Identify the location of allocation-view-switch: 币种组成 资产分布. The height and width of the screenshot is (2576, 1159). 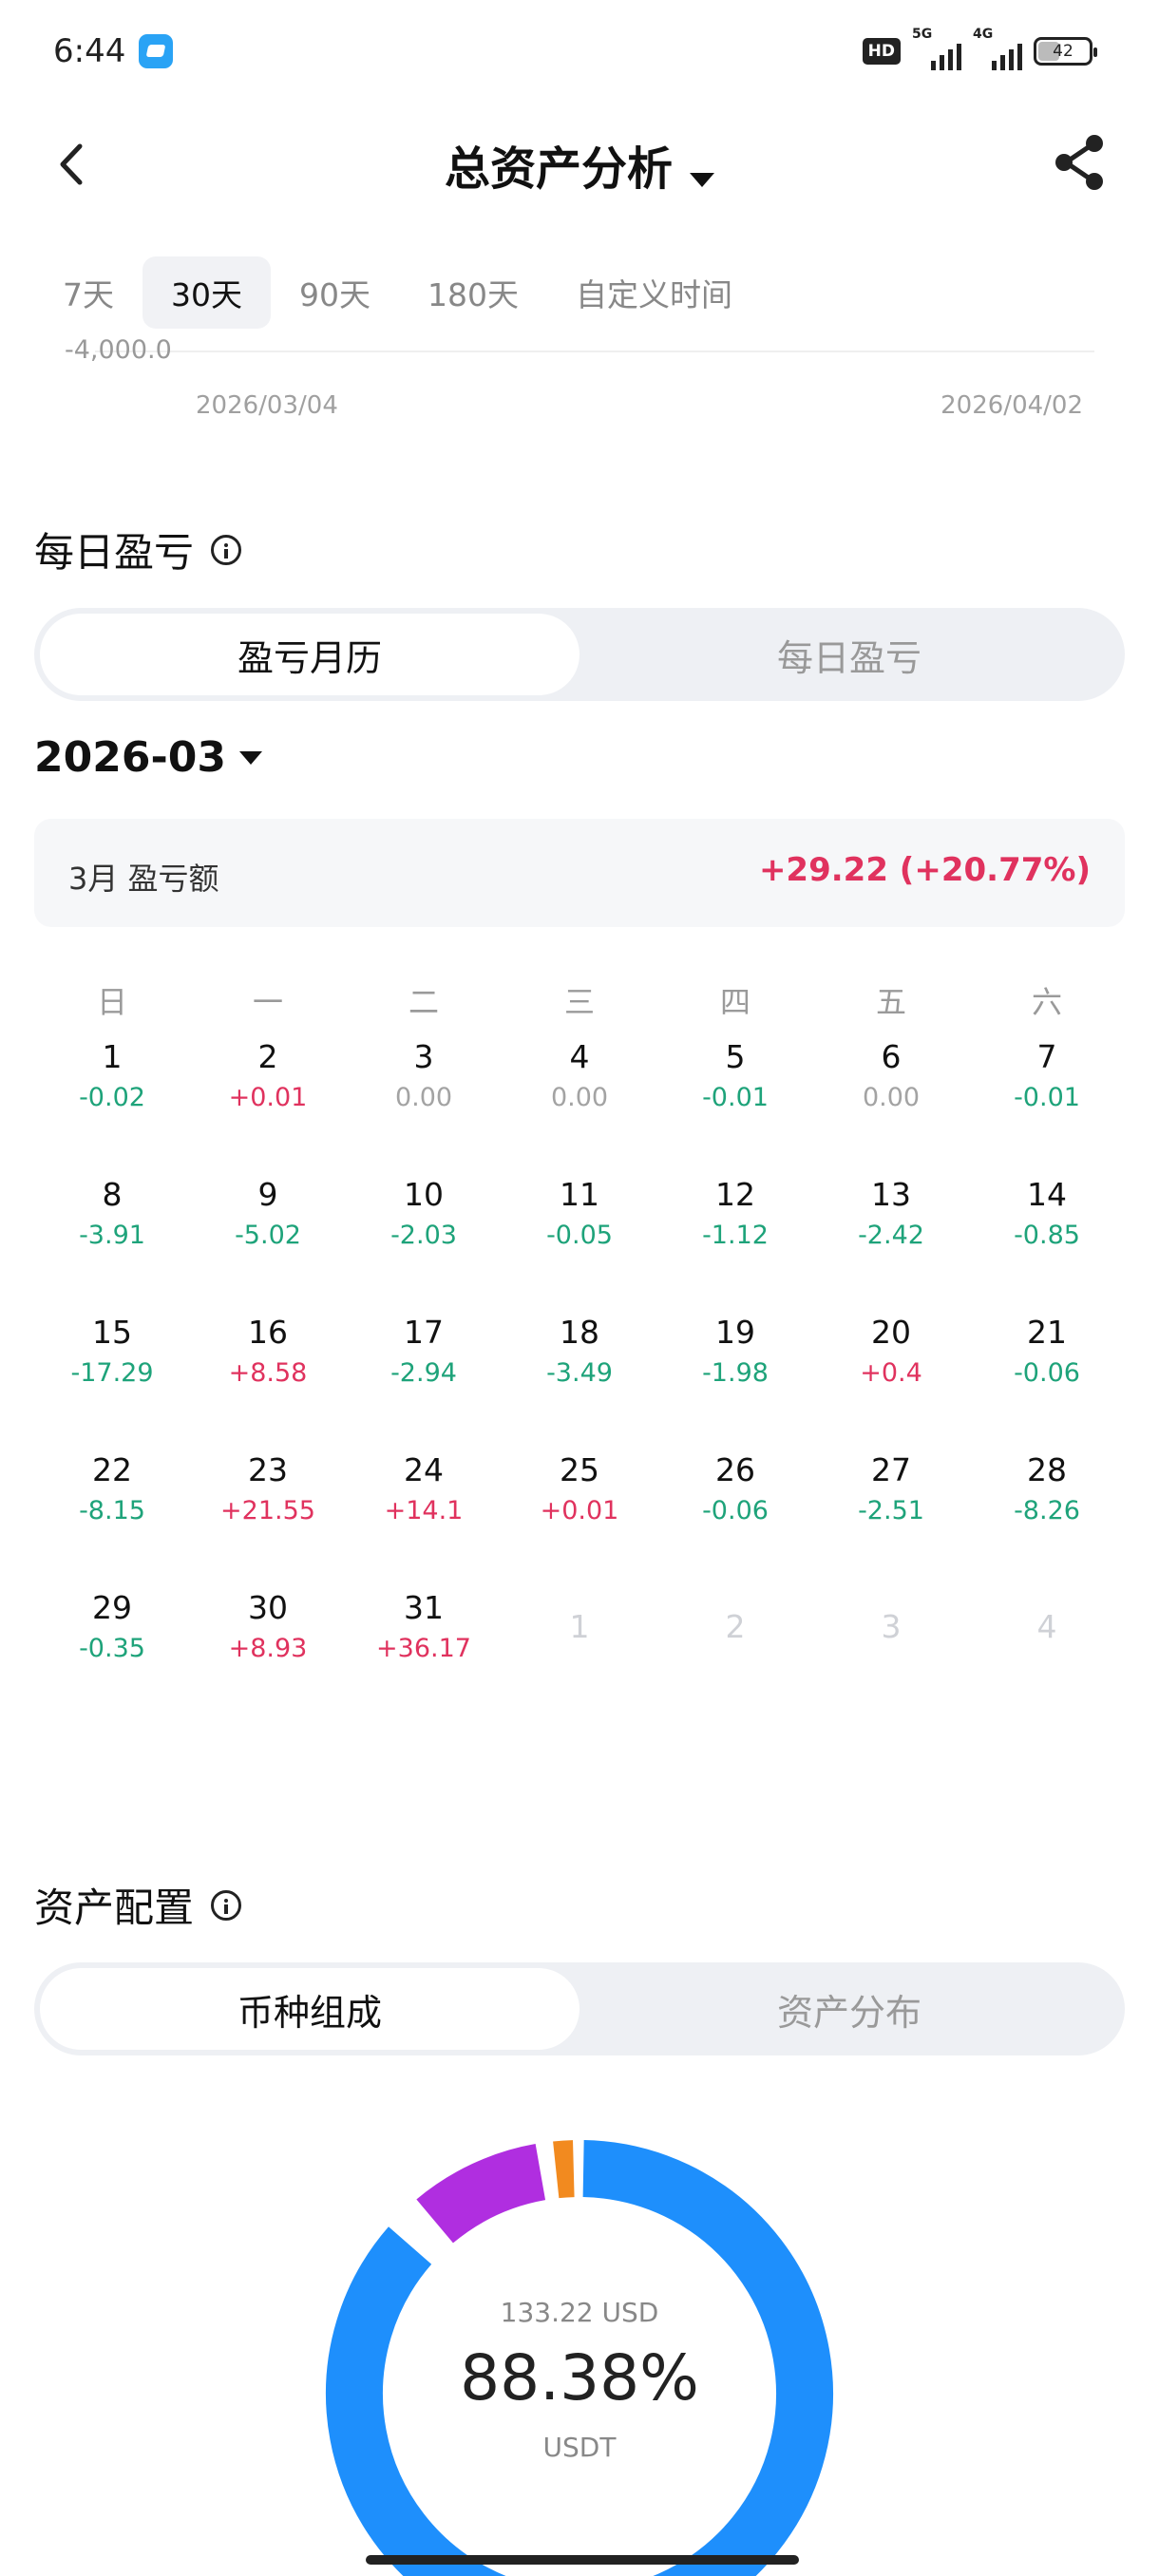
(579, 2008).